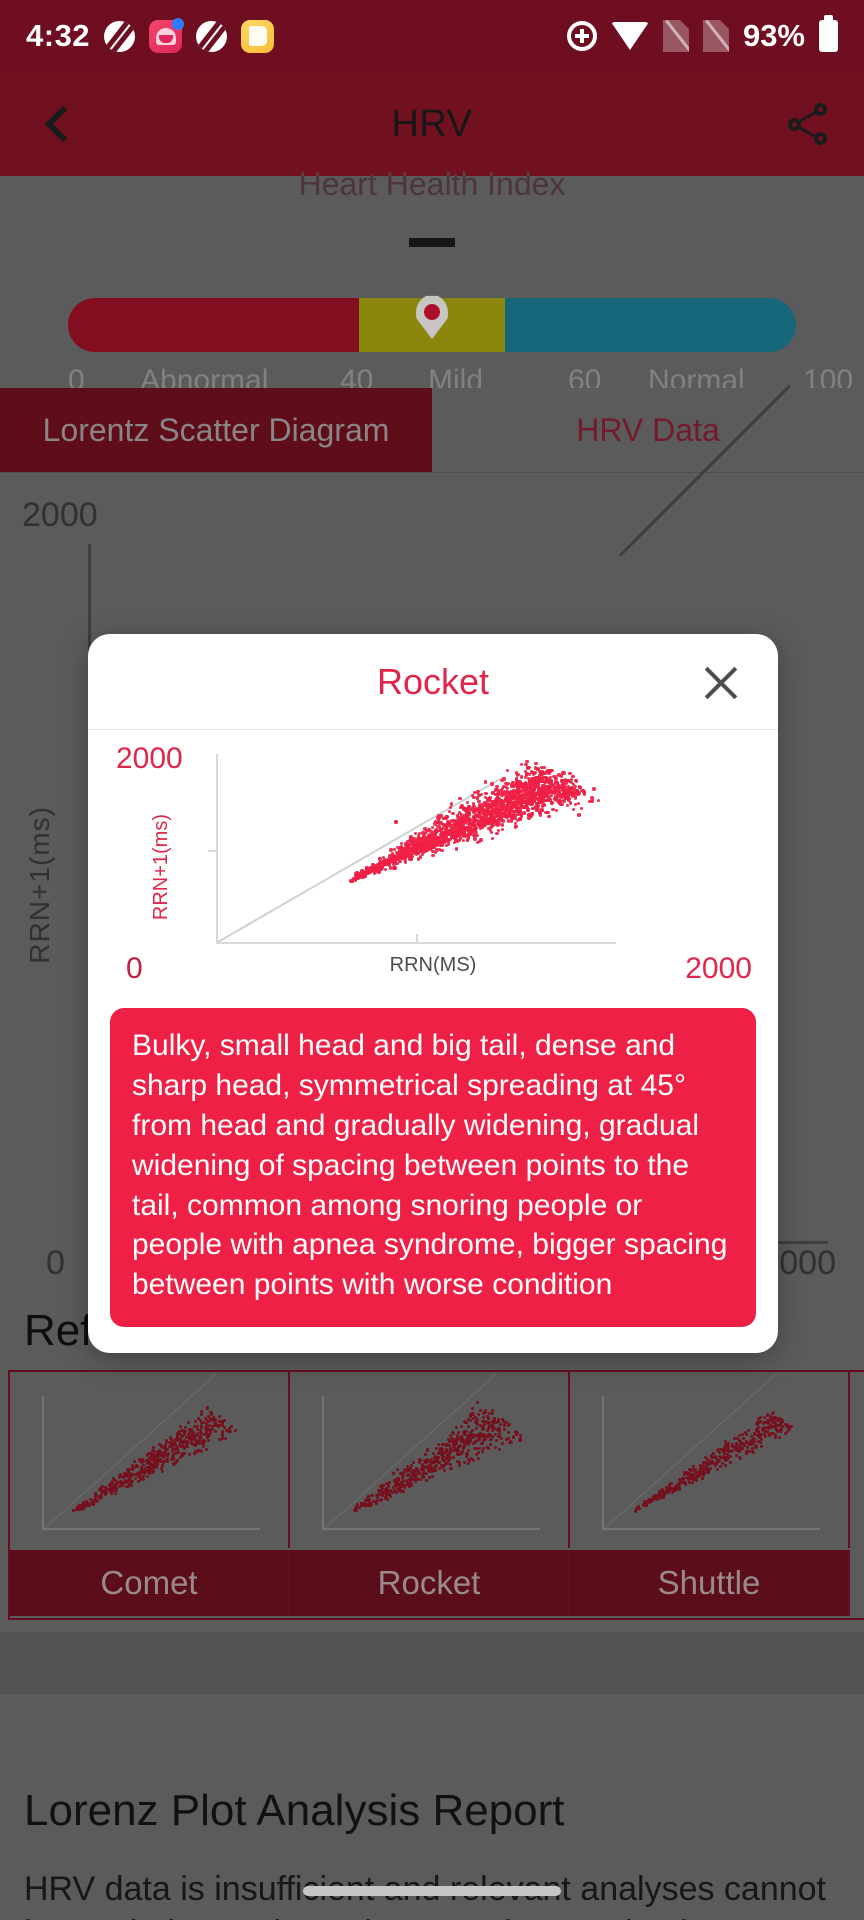 This screenshot has height=1920, width=864. I want to click on tab-hrv-data: HRV Data, so click(648, 430).